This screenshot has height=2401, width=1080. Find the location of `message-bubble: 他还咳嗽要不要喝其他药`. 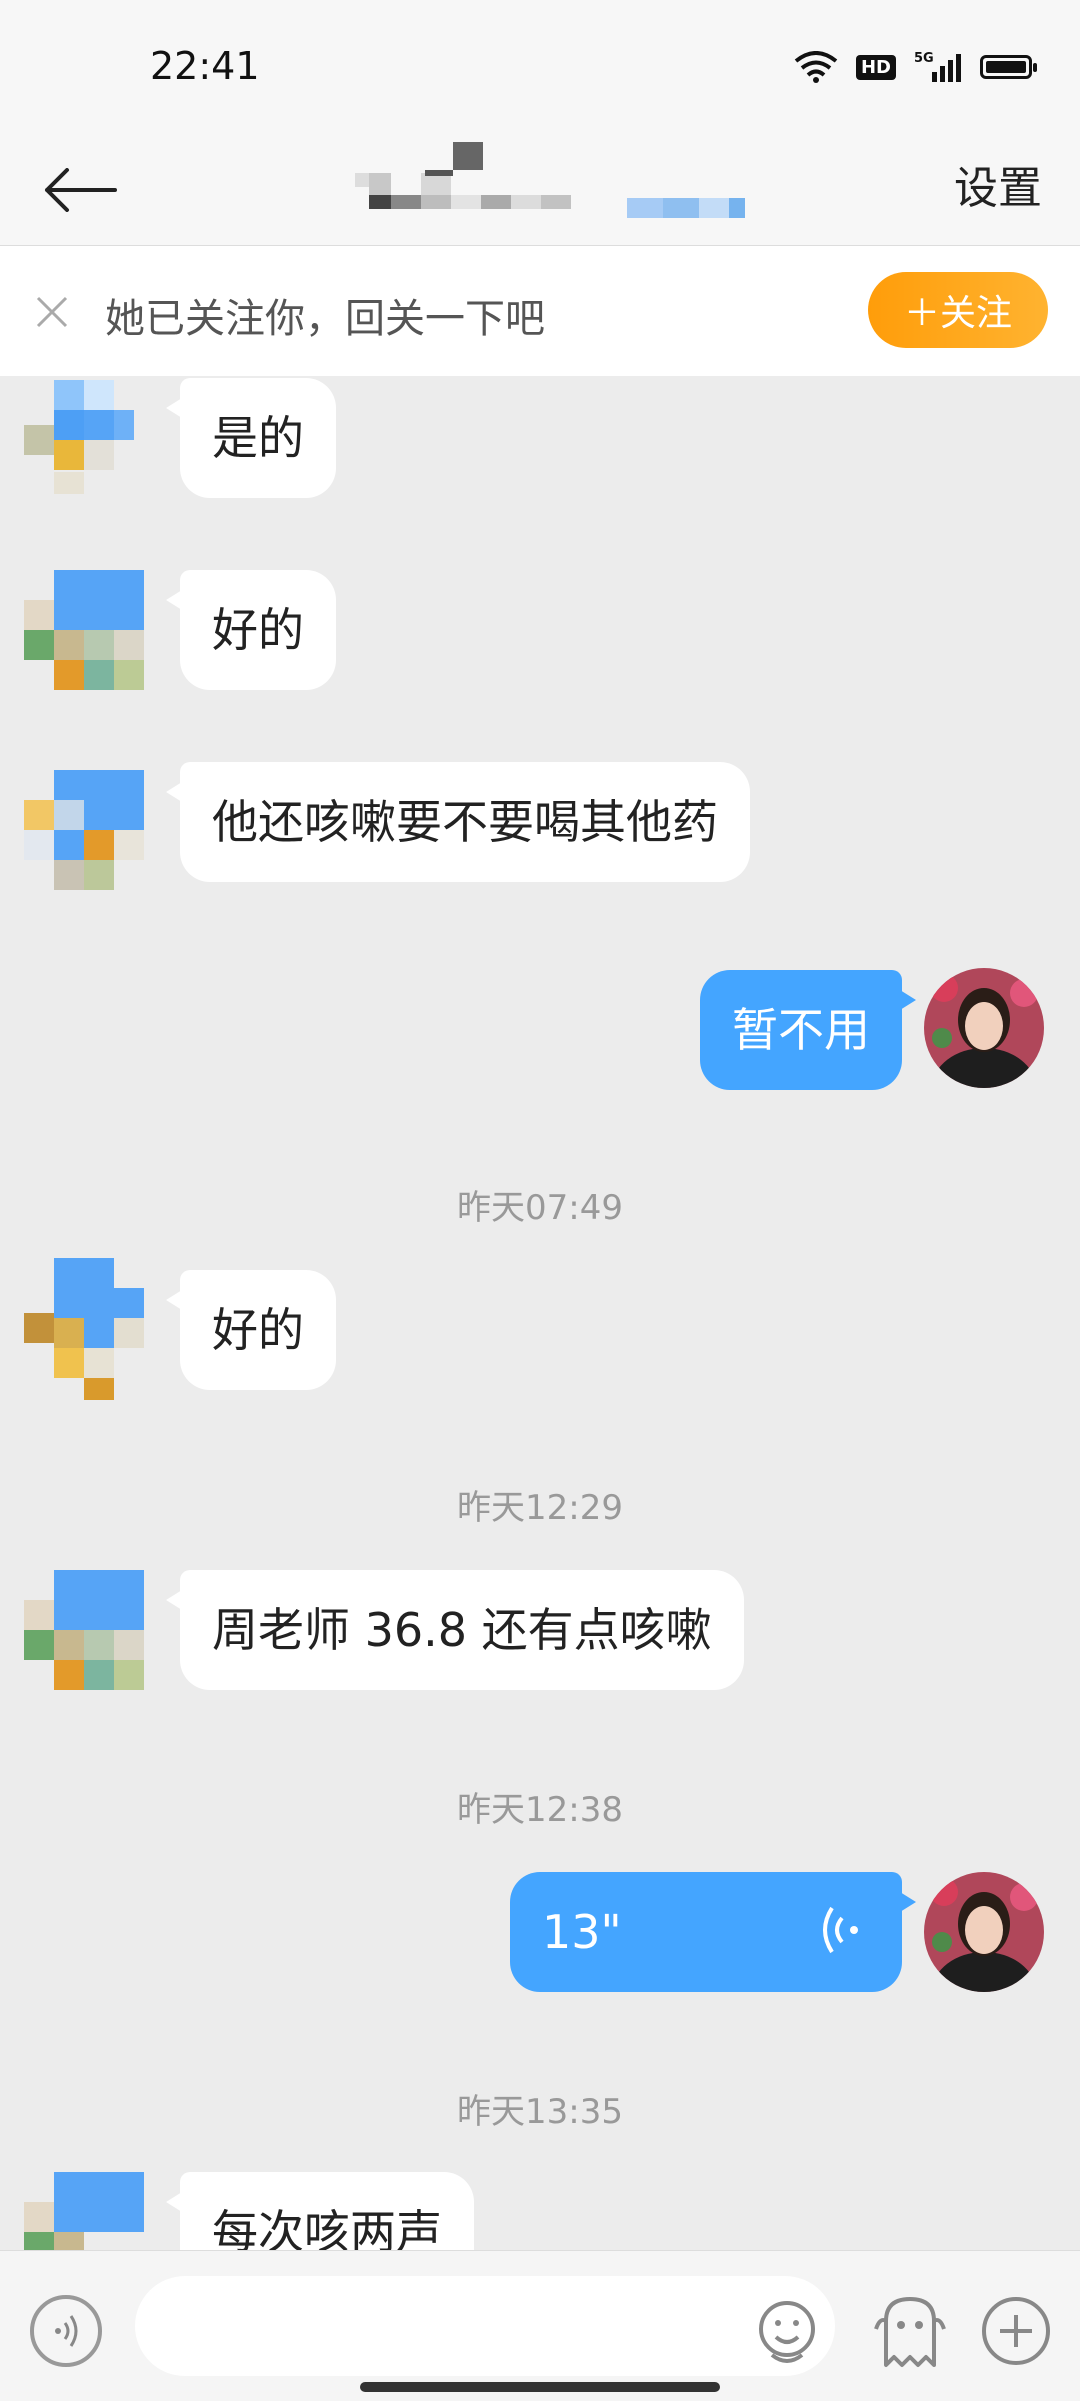

message-bubble: 他还咳嗽要不要喝其他药 is located at coordinates (458, 822).